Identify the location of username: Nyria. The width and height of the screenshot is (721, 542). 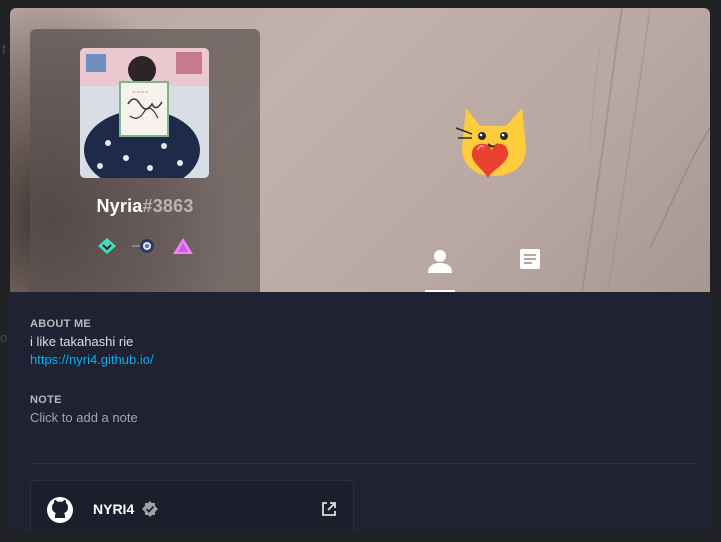
(119, 206).